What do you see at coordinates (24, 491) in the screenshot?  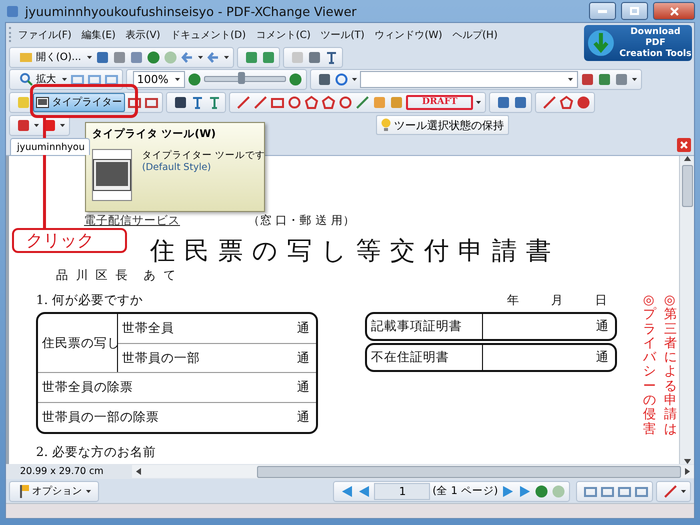 I see `flag-icon` at bounding box center [24, 491].